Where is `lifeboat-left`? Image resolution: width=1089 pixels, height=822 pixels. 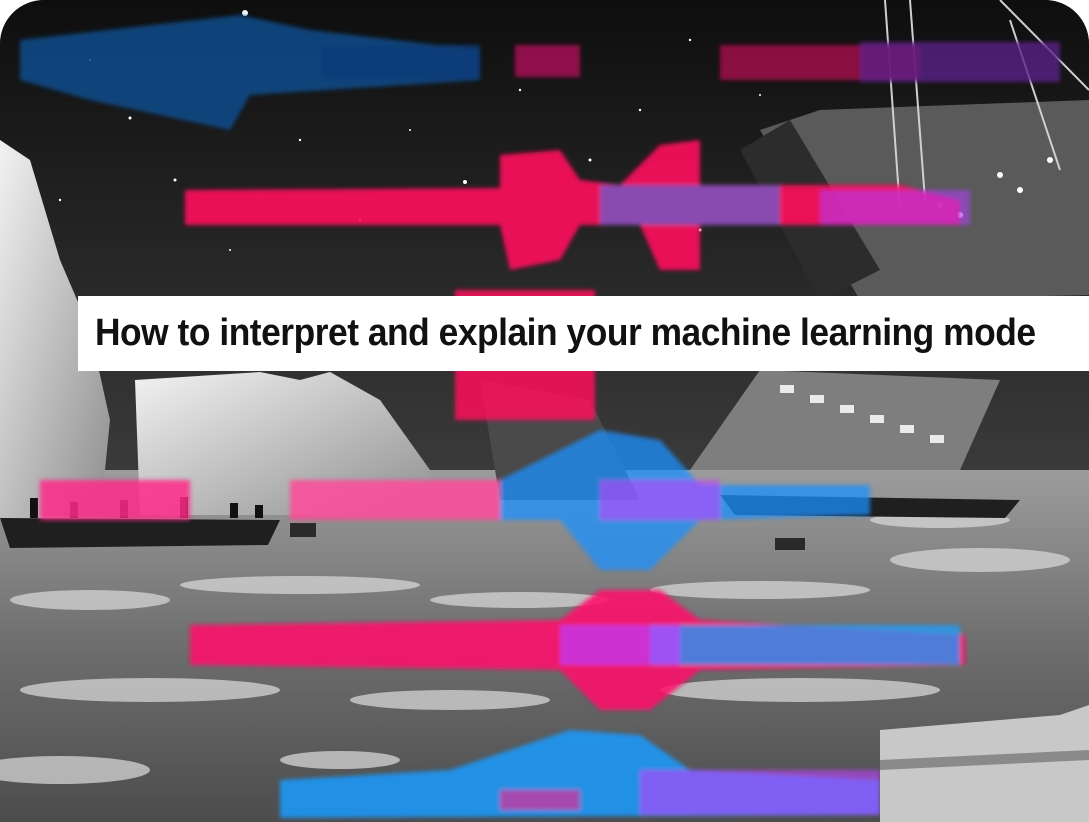 lifeboat-left is located at coordinates (140, 533).